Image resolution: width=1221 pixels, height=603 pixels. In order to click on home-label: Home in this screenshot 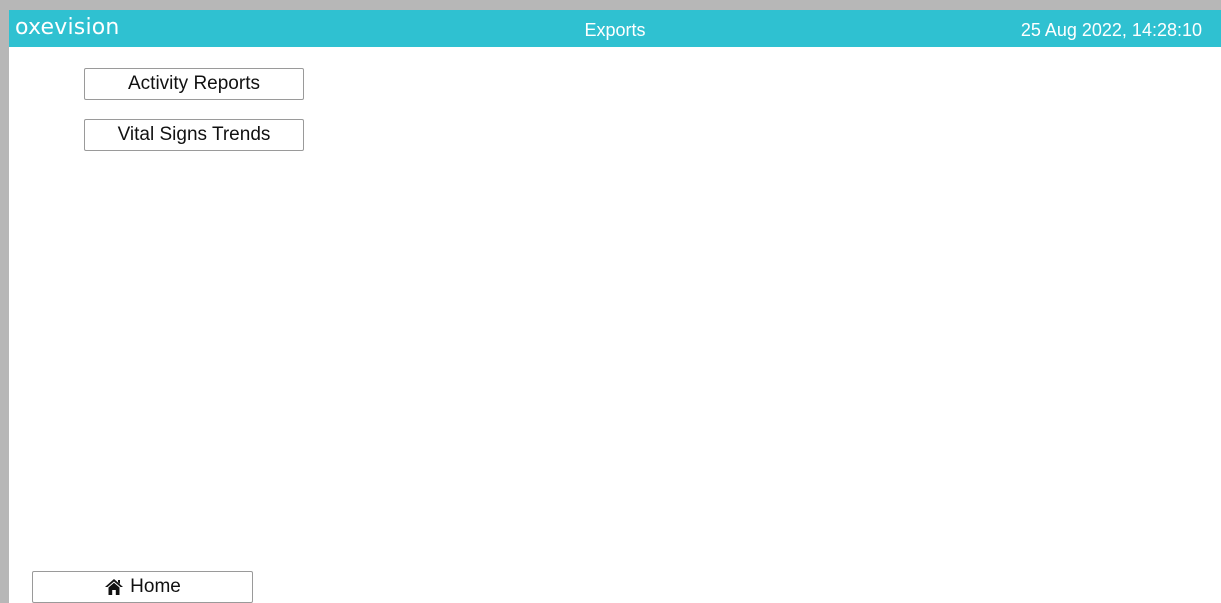, I will do `click(155, 586)`.